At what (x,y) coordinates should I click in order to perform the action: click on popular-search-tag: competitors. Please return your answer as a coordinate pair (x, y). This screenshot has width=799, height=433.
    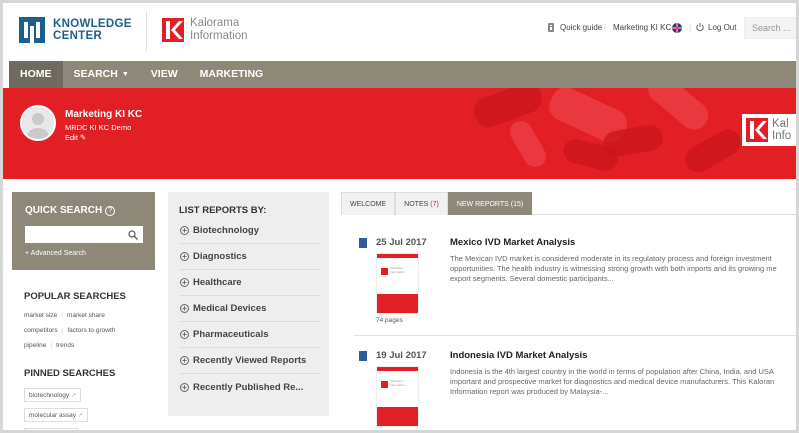
    Looking at the image, I should click on (41, 330).